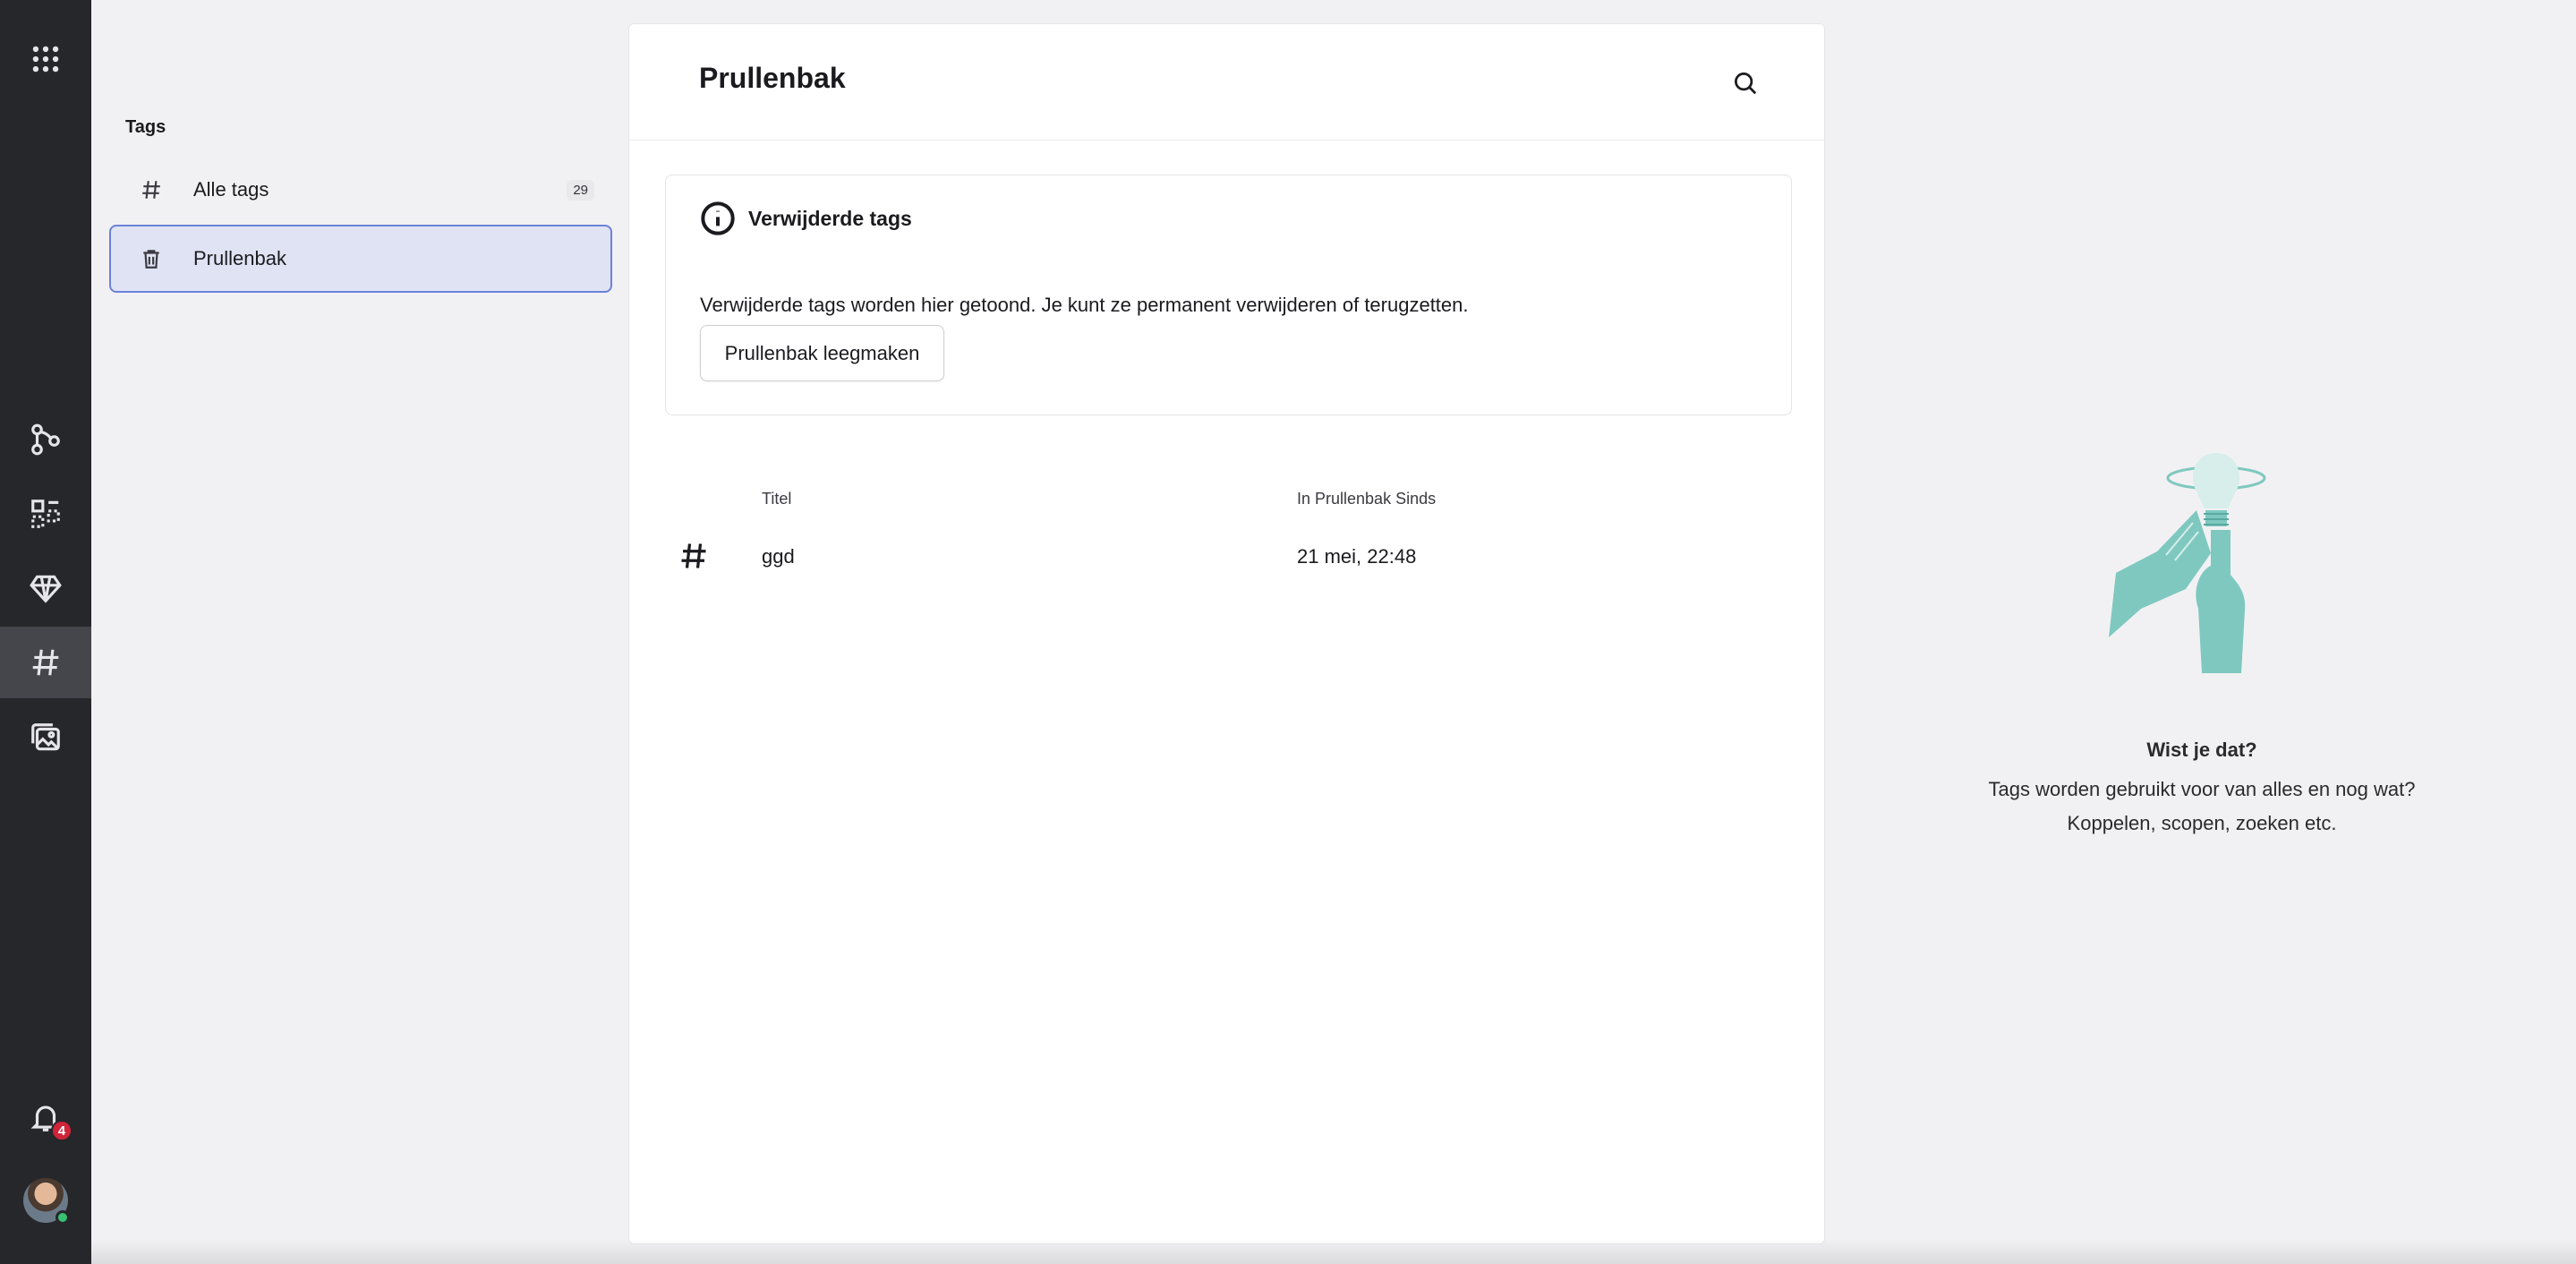 This screenshot has height=1264, width=2576. What do you see at coordinates (772, 78) in the screenshot?
I see `page-title: Prullenbak` at bounding box center [772, 78].